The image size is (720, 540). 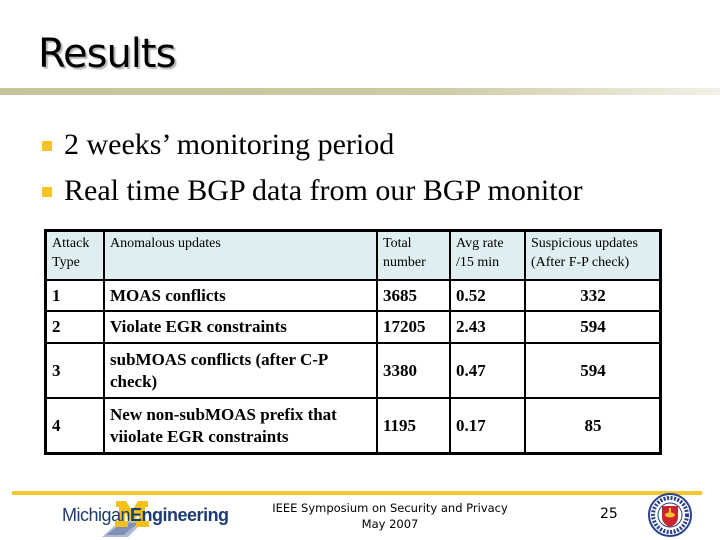 What do you see at coordinates (390, 524) in the screenshot?
I see `conference-date: May 2007` at bounding box center [390, 524].